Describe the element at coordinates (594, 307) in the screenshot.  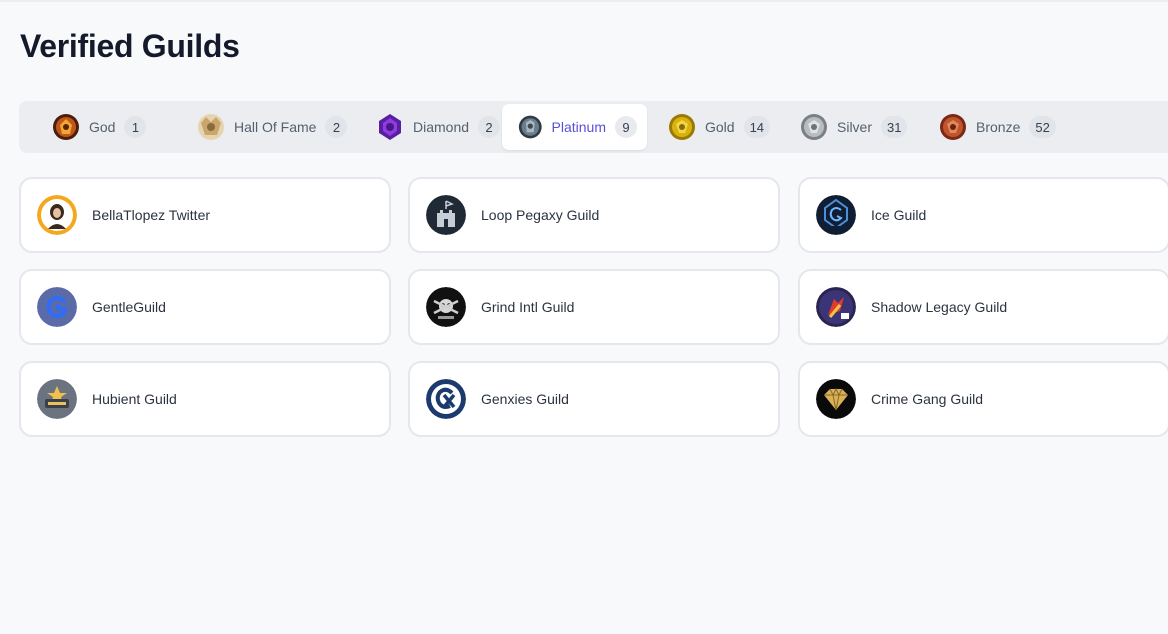
I see `guild-card-grind-intl: Grind Intl Guild` at that location.